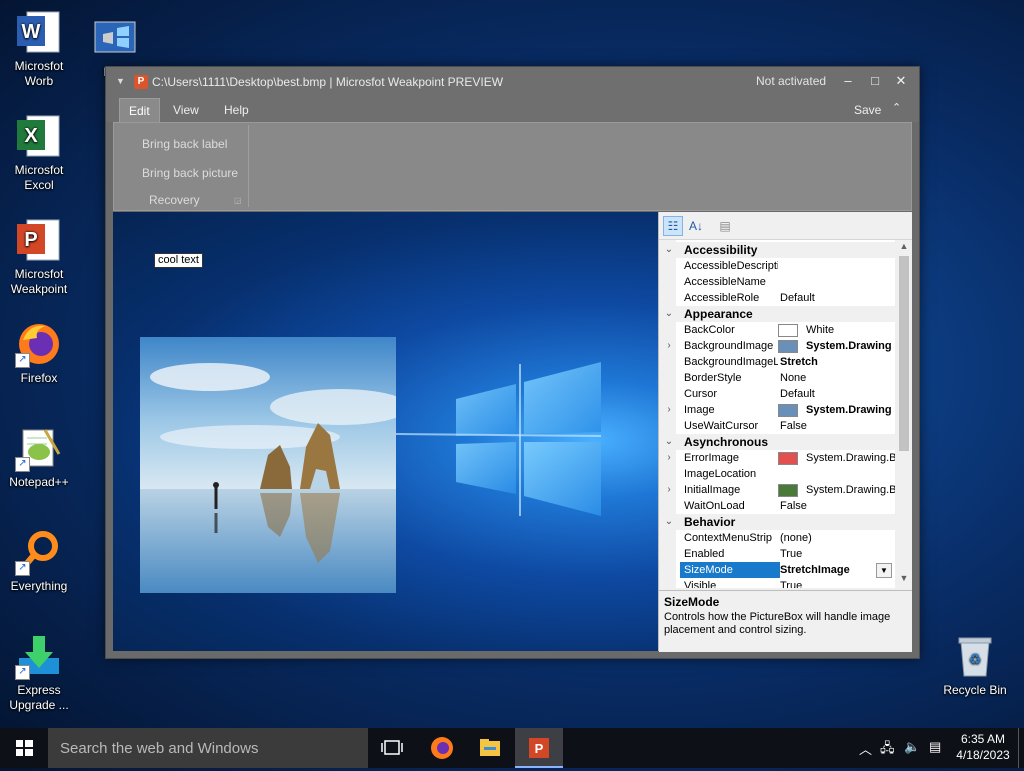 The height and width of the screenshot is (771, 1024). What do you see at coordinates (777, 346) in the screenshot?
I see `property-row: › BackgroundImage System.Drawing` at bounding box center [777, 346].